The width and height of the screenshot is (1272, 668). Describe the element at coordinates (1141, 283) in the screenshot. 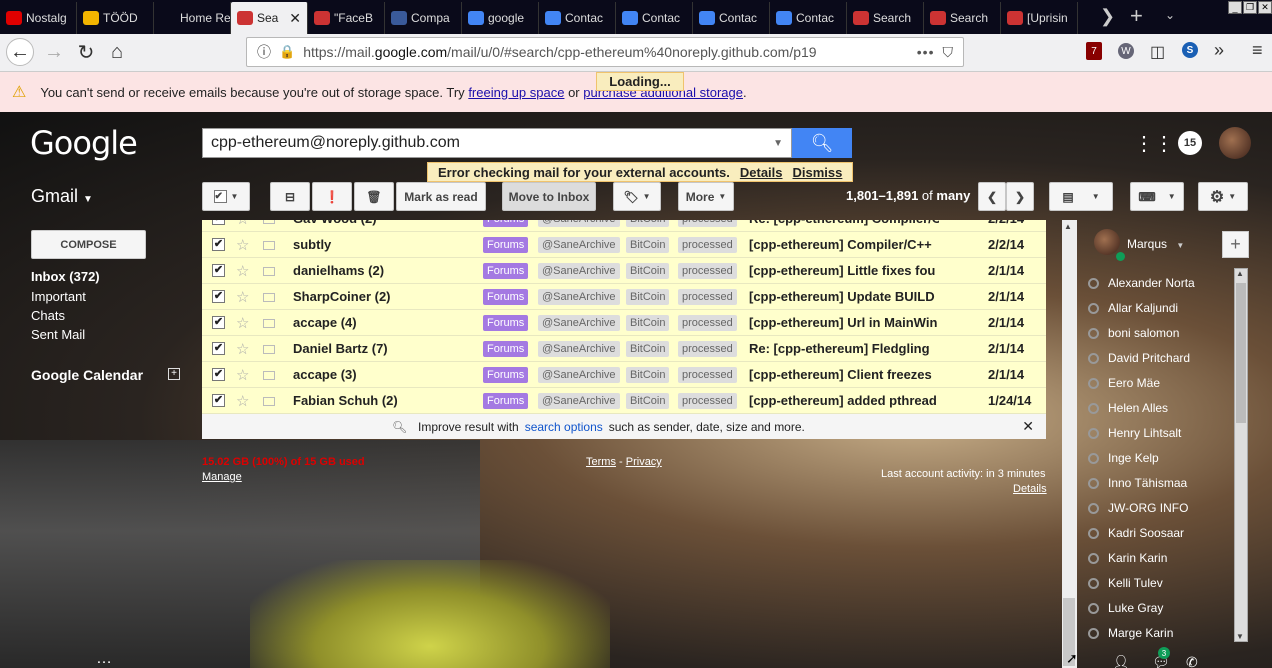

I see `chat-contact: Alexander Norta` at that location.